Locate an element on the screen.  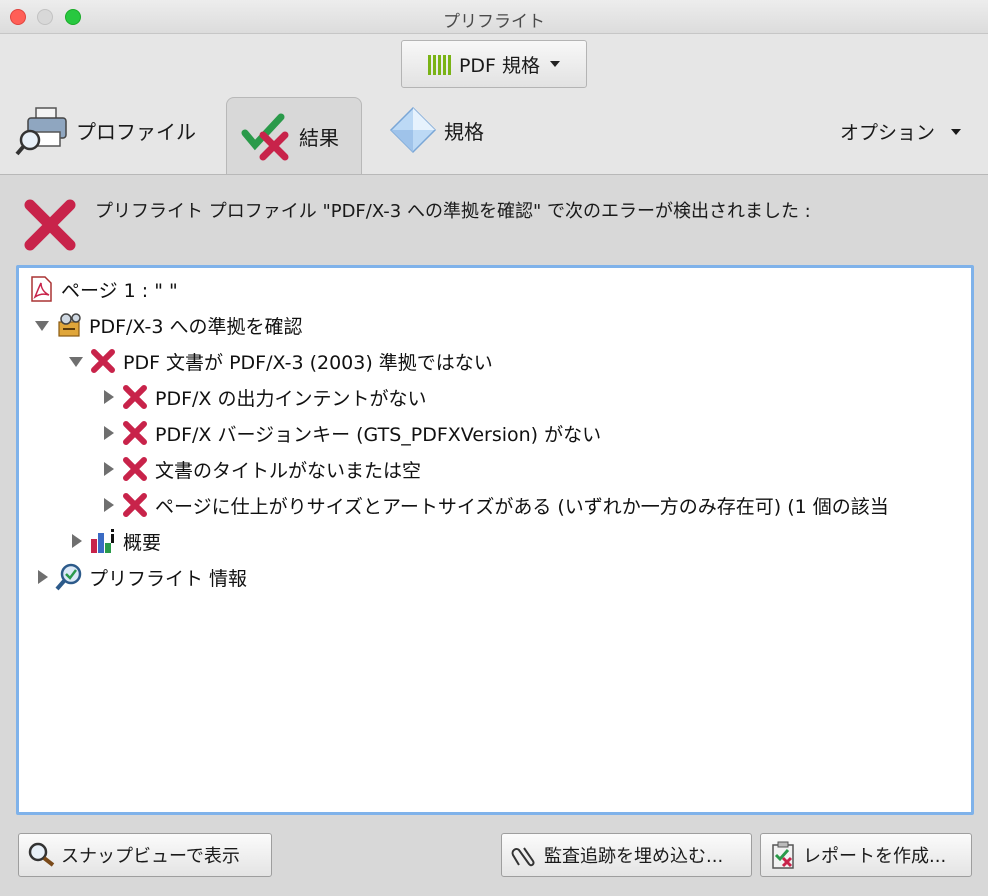
check-x-icon is located at coordinates (265, 136).